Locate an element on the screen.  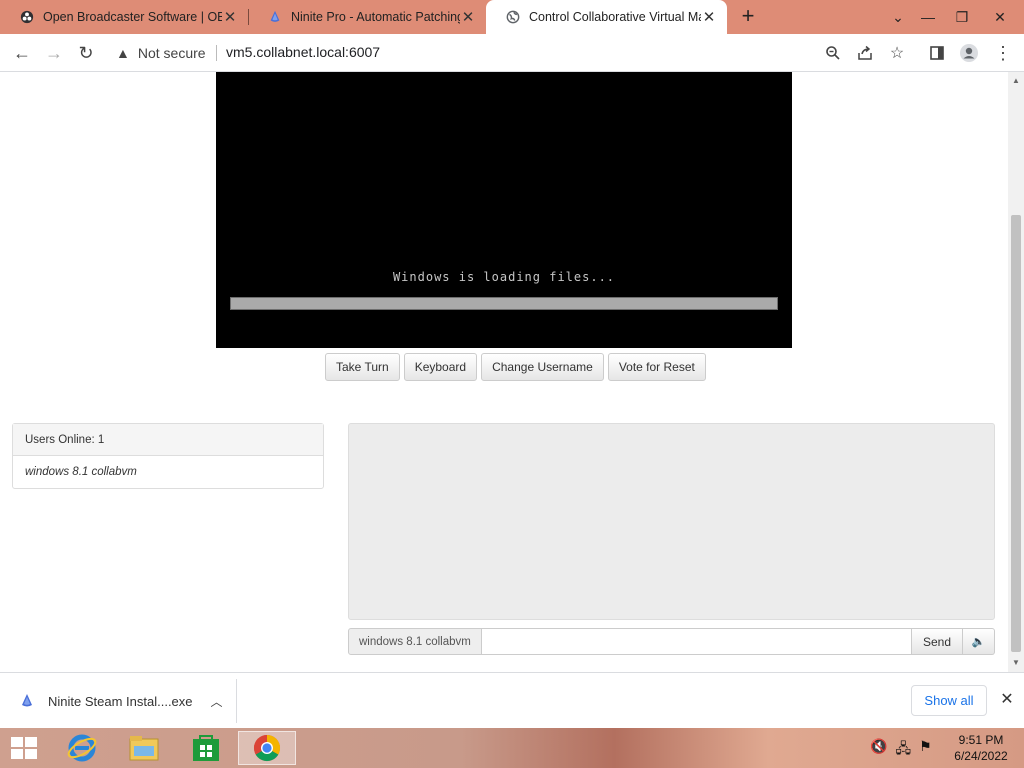
vote-for-reset-button: Vote for Reset is located at coordinates (656, 367).